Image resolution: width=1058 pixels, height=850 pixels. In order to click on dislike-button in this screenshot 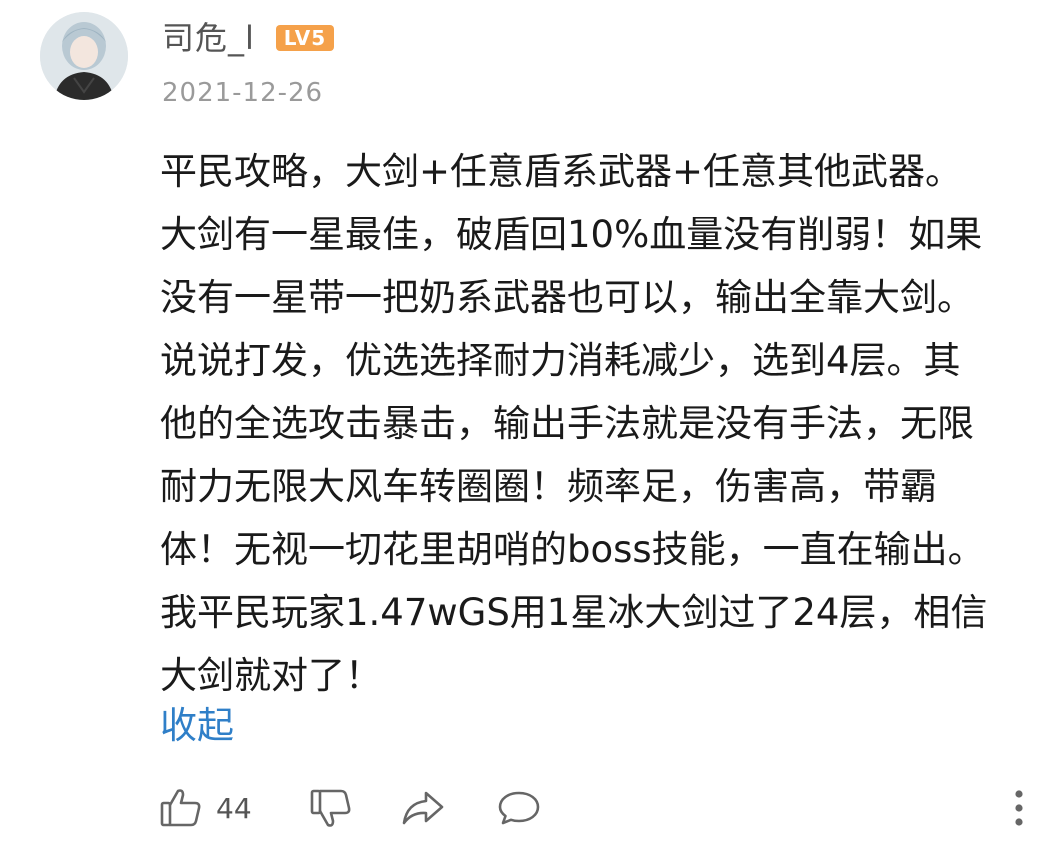, I will do `click(331, 808)`.